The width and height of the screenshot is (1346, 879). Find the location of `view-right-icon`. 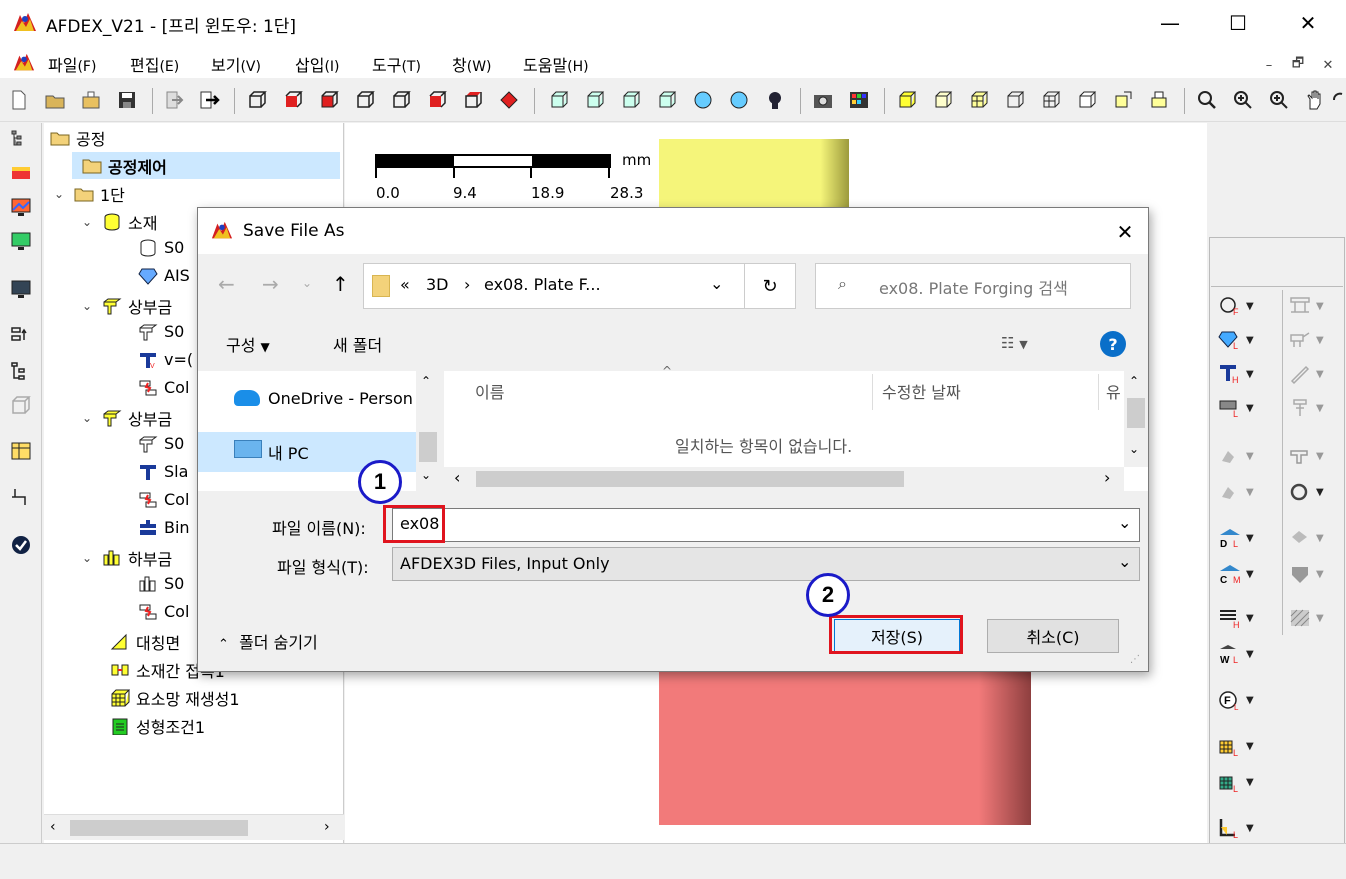

view-right-icon is located at coordinates (401, 100).